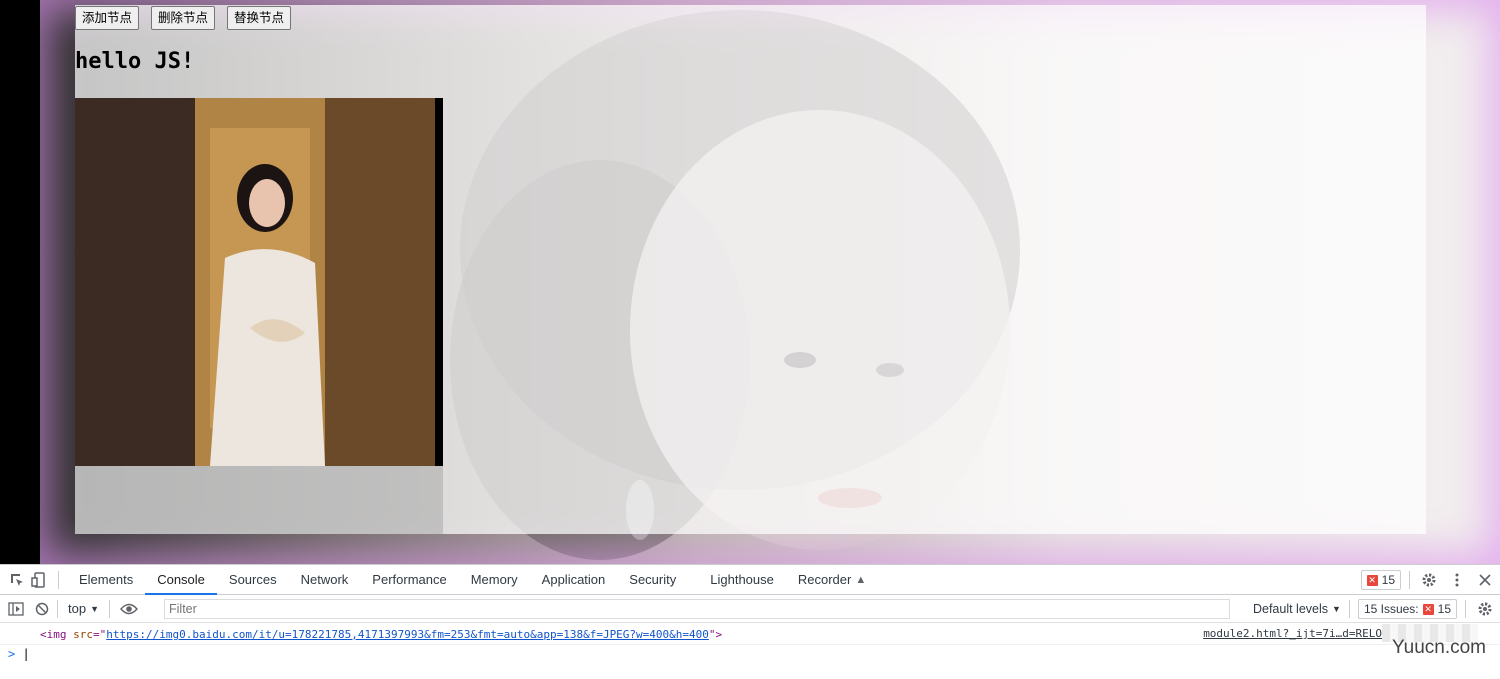 The height and width of the screenshot is (679, 1500). I want to click on watermark: Yuucn.com, so click(1439, 647).